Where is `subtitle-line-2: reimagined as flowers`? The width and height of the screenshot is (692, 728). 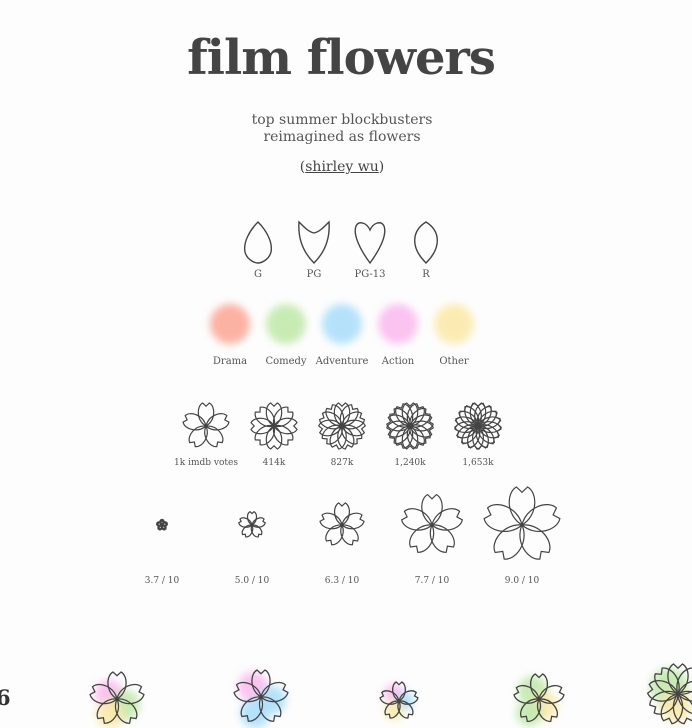
subtitle-line-2: reimagined as flowers is located at coordinates (342, 137).